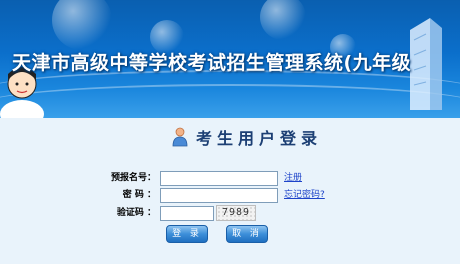  I want to click on login-title: 考生用户登录, so click(247, 137).